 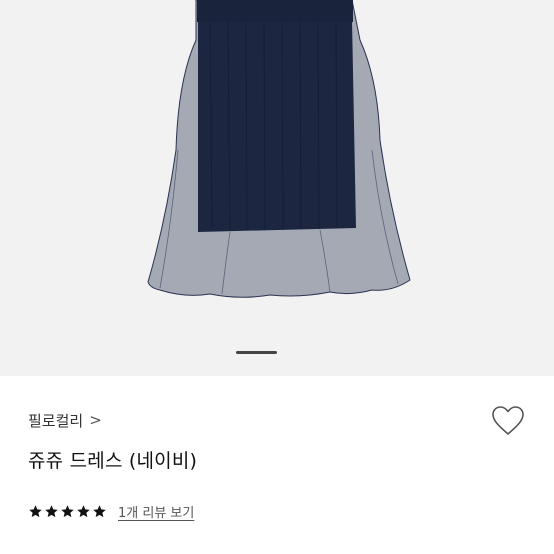 I want to click on chevron-right-icon: >, so click(x=95, y=420).